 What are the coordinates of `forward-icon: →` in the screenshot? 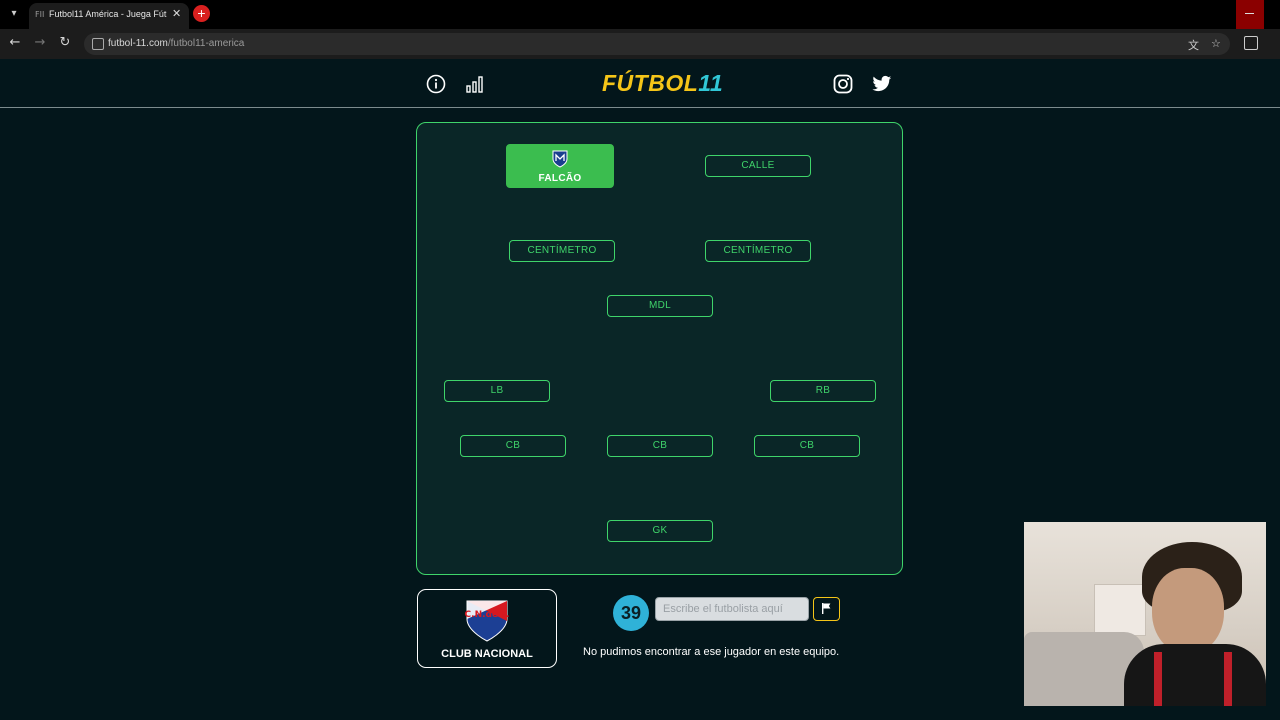 It's located at (40, 43).